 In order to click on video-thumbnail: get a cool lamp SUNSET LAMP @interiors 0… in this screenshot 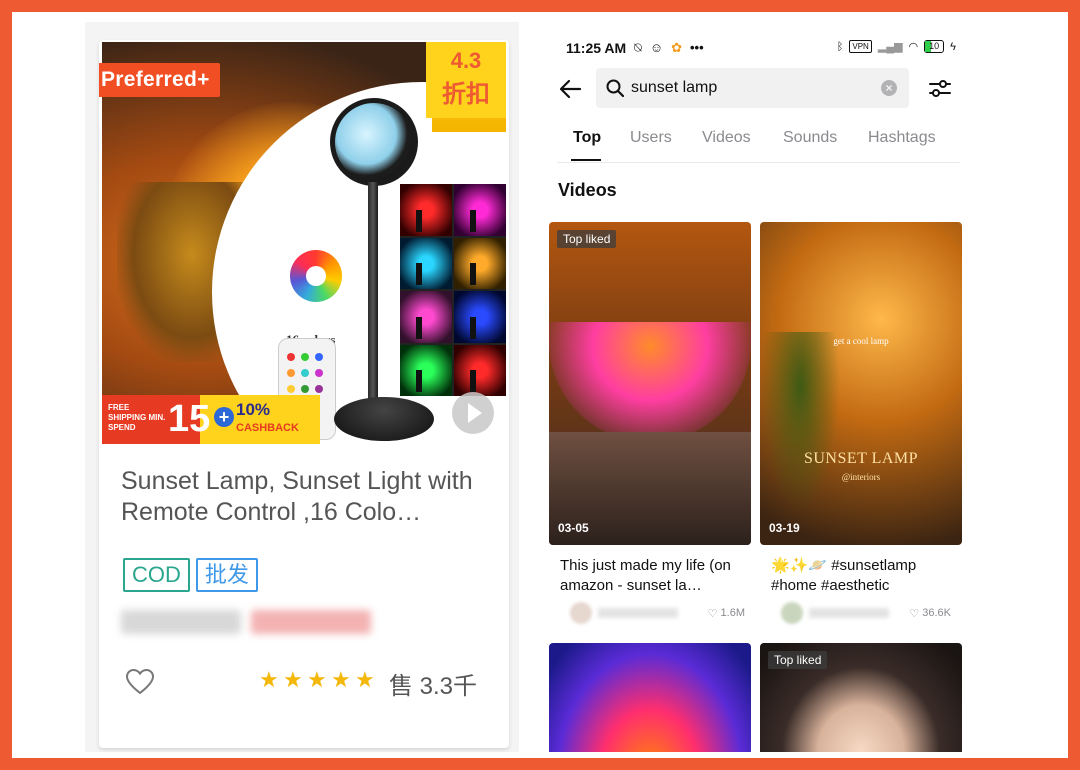, I will do `click(861, 383)`.